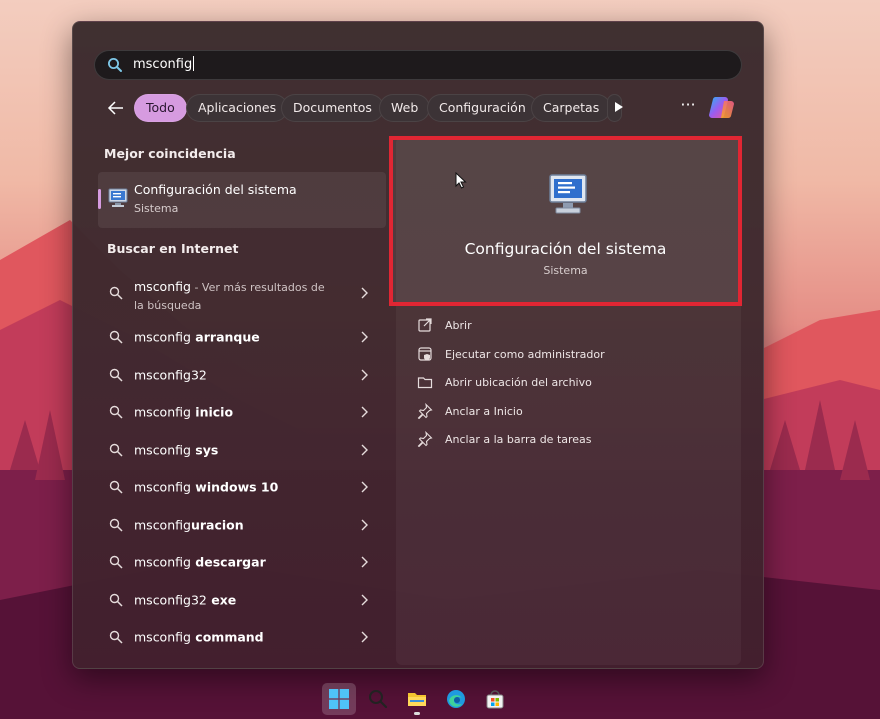 The width and height of the screenshot is (880, 719). I want to click on action-label: Ejecutar como administrador, so click(525, 354).